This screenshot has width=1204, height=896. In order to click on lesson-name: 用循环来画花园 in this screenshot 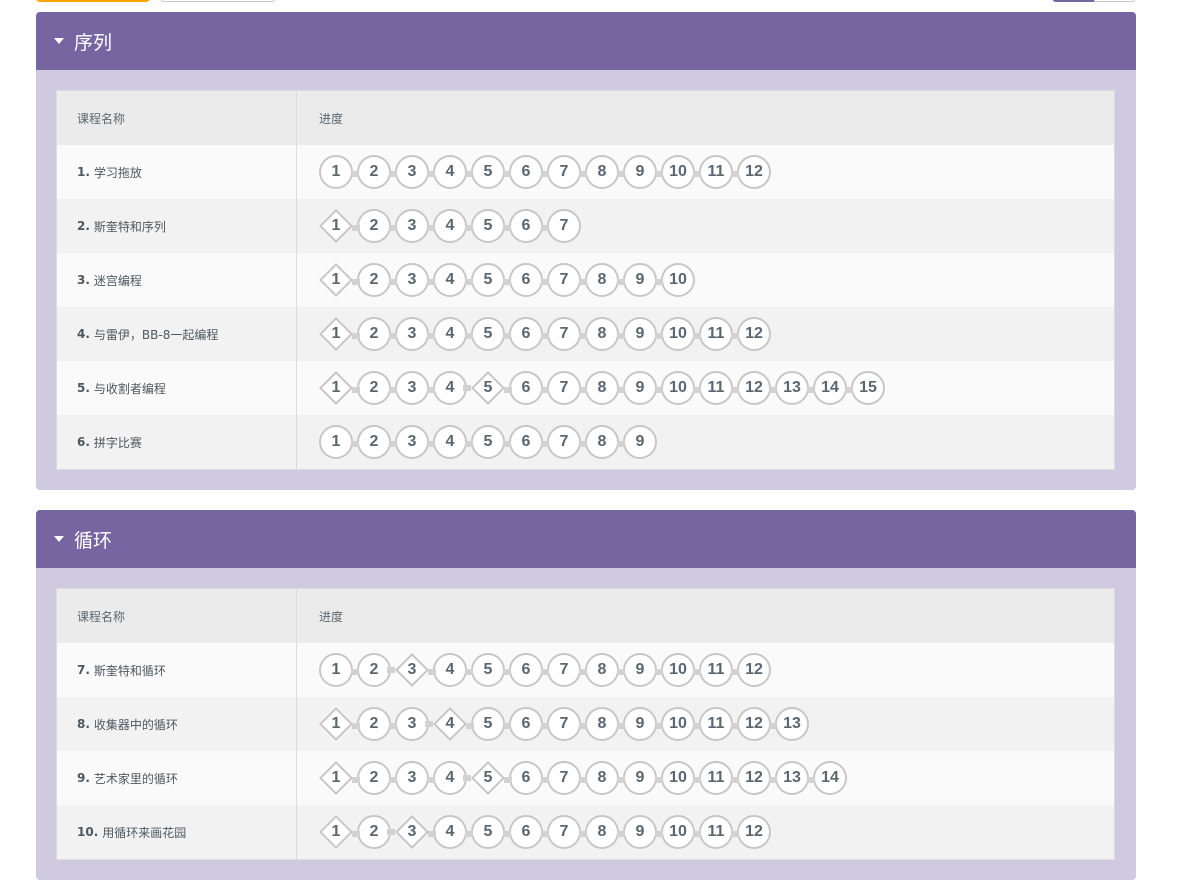, I will do `click(144, 832)`.